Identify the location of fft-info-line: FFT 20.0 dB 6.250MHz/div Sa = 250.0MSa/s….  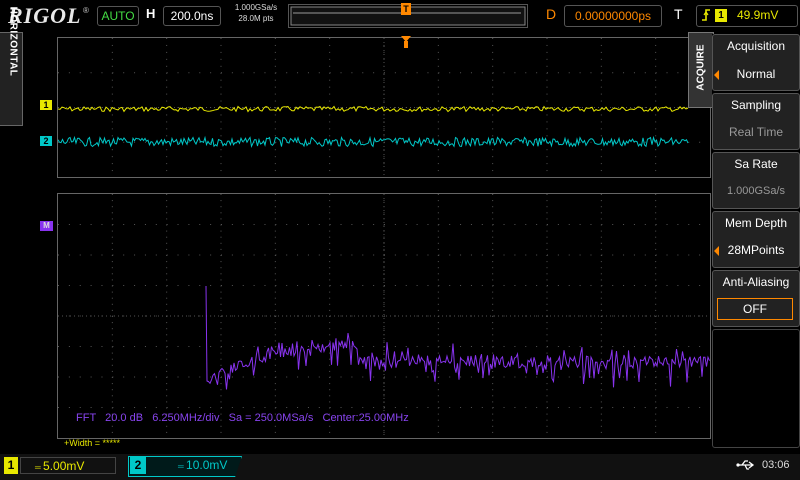
(242, 418).